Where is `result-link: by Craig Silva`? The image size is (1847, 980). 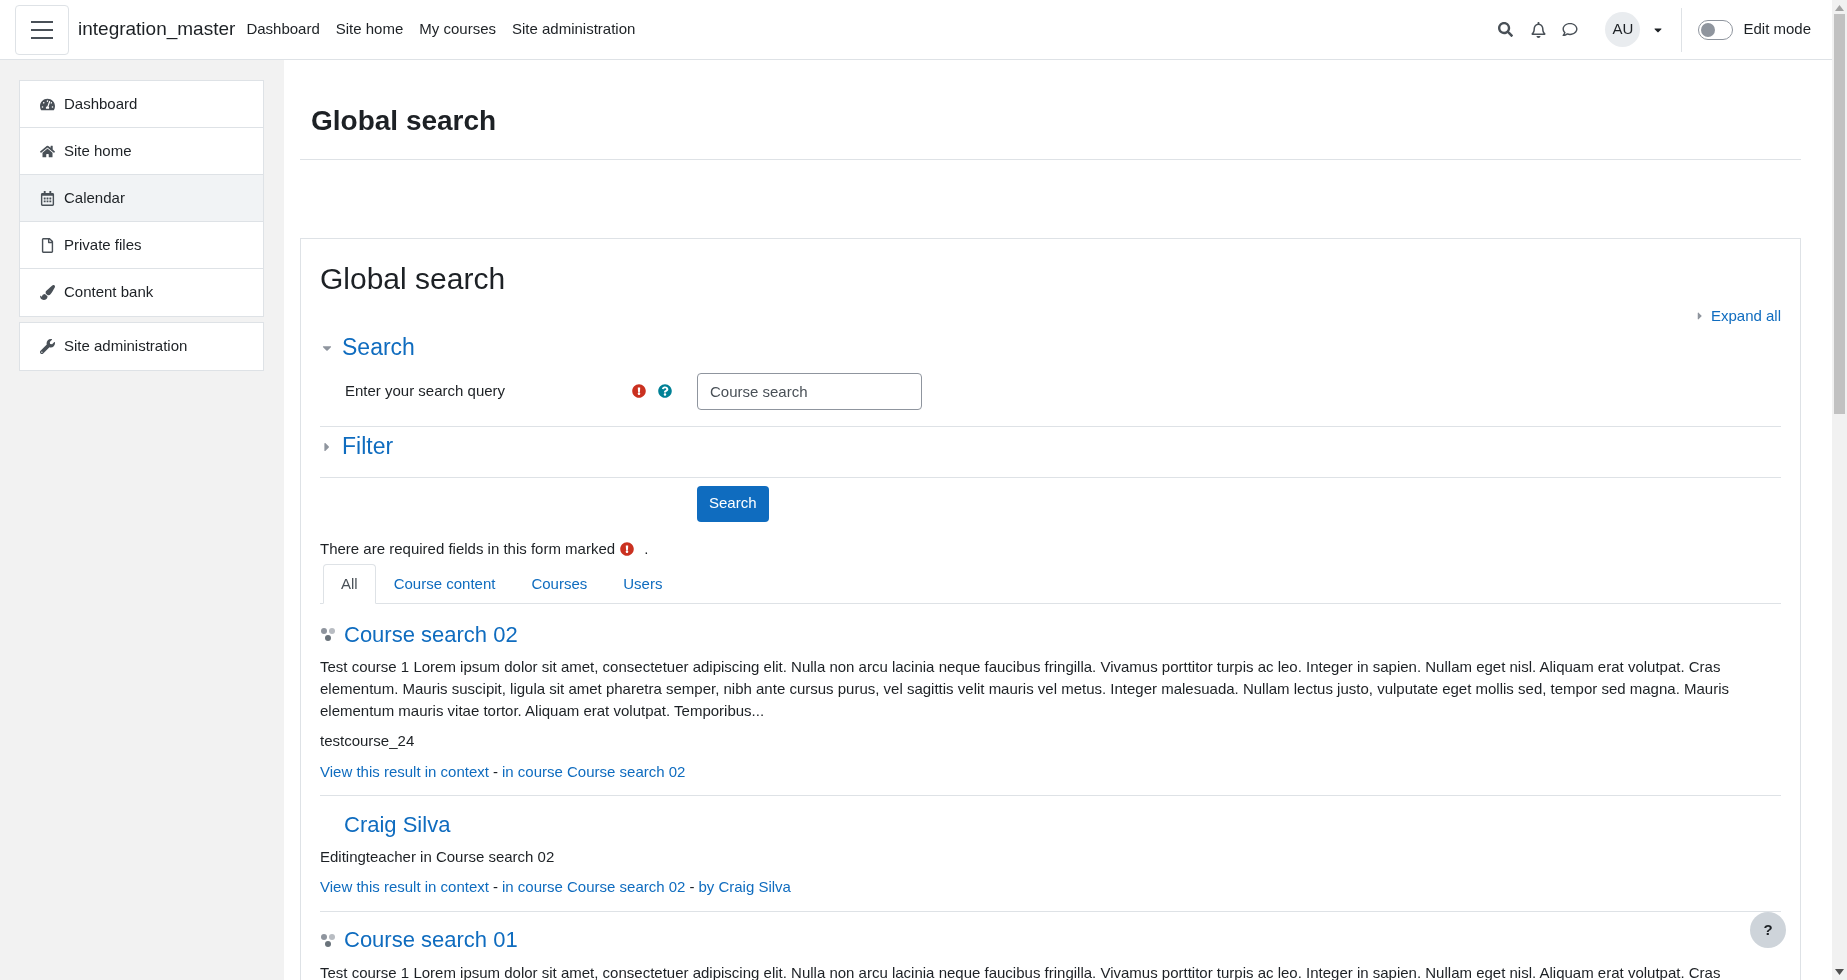
result-link: by Craig Silva is located at coordinates (744, 887).